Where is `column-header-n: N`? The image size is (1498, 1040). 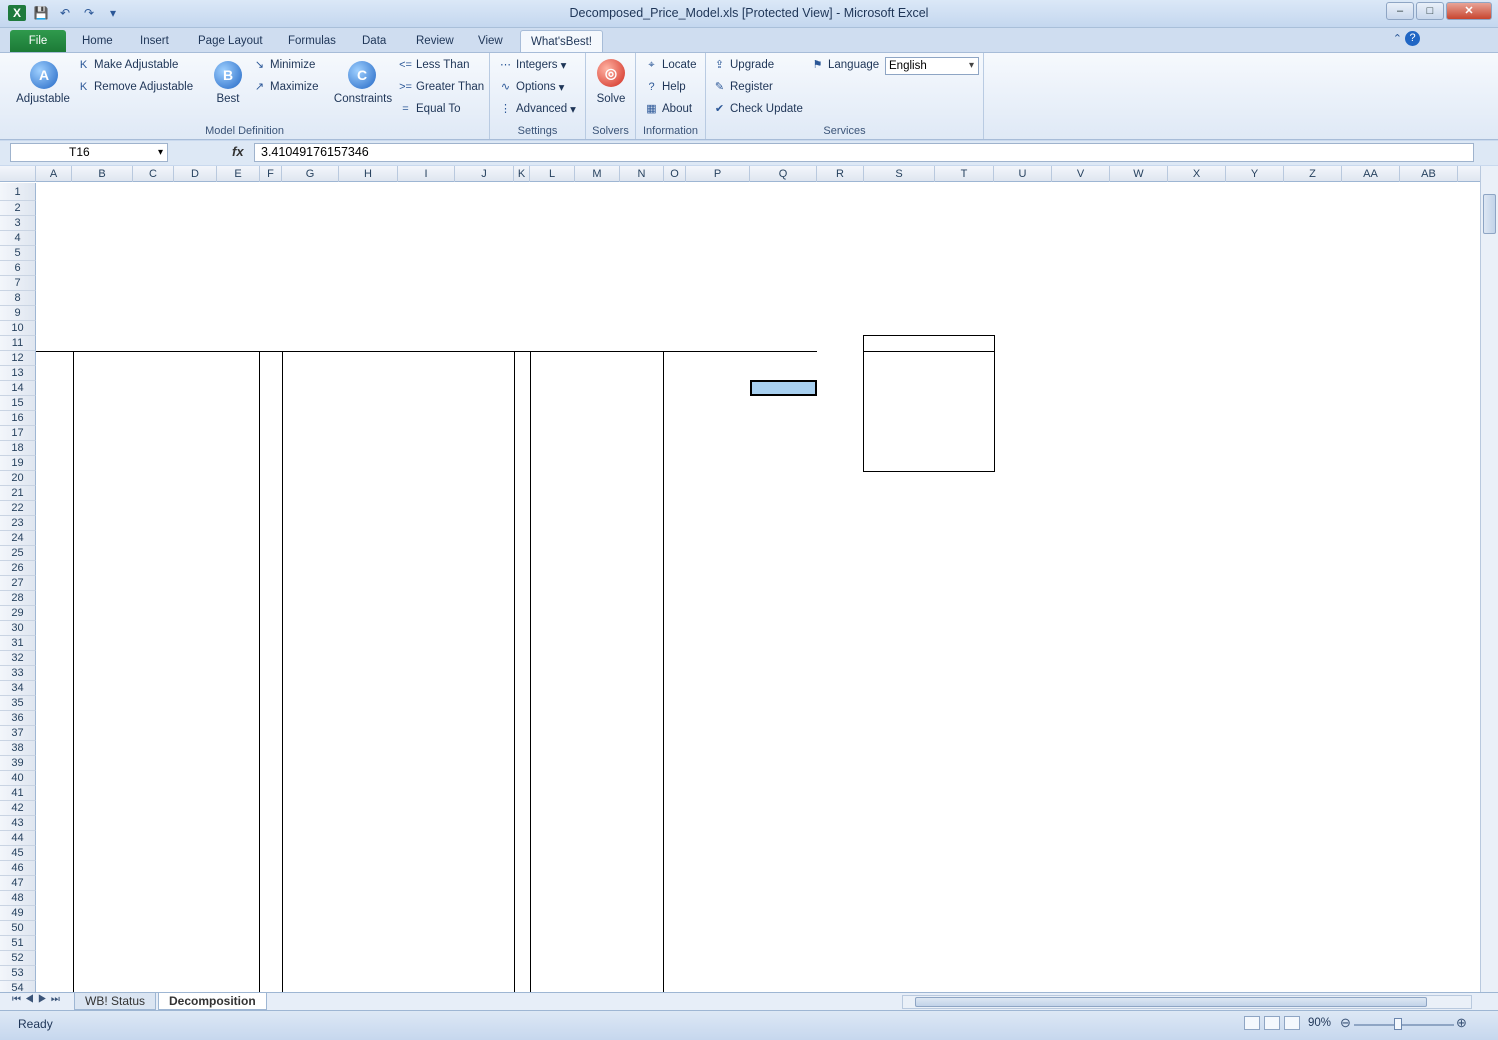
column-header-n: N is located at coordinates (642, 174).